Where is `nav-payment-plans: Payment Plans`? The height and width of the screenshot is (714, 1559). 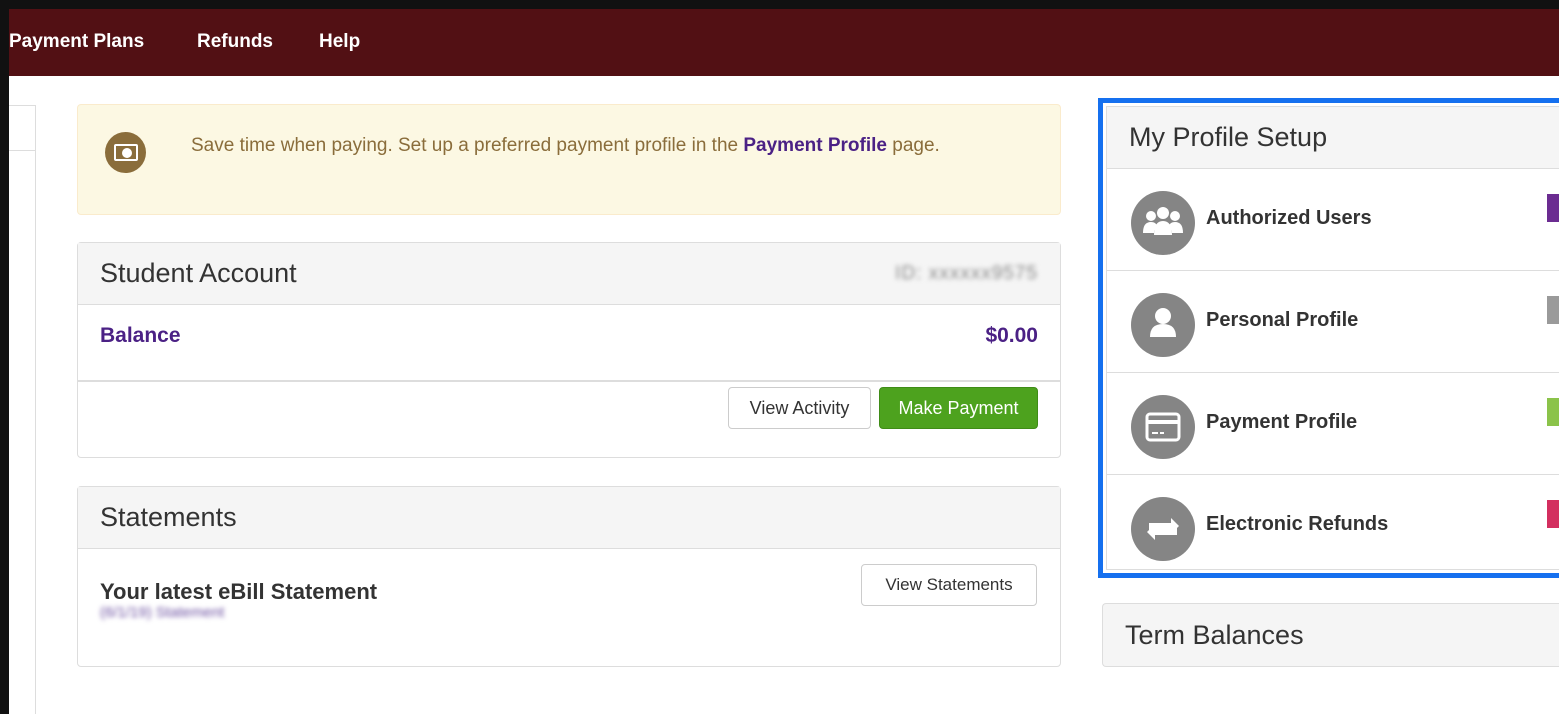 nav-payment-plans: Payment Plans is located at coordinates (76, 42).